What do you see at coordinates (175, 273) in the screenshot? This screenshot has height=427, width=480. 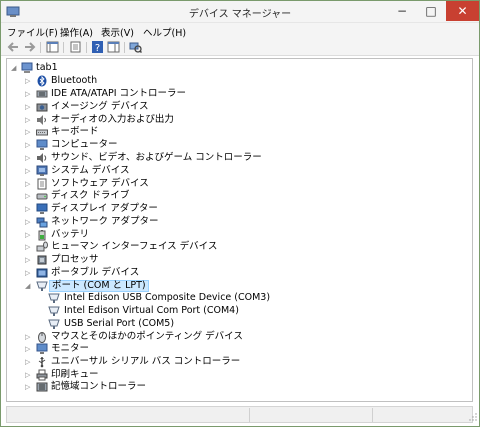 I see `tree-category-portable-devices: ▷ ポータブル デバイス` at bounding box center [175, 273].